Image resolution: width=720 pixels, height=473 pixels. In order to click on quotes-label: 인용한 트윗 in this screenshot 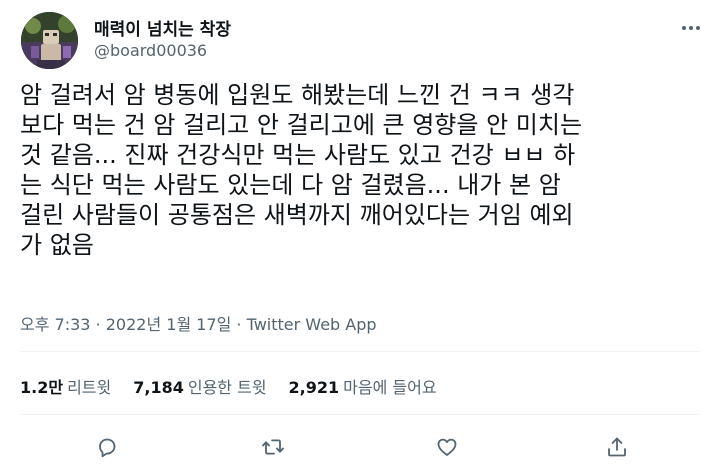, I will do `click(227, 387)`.